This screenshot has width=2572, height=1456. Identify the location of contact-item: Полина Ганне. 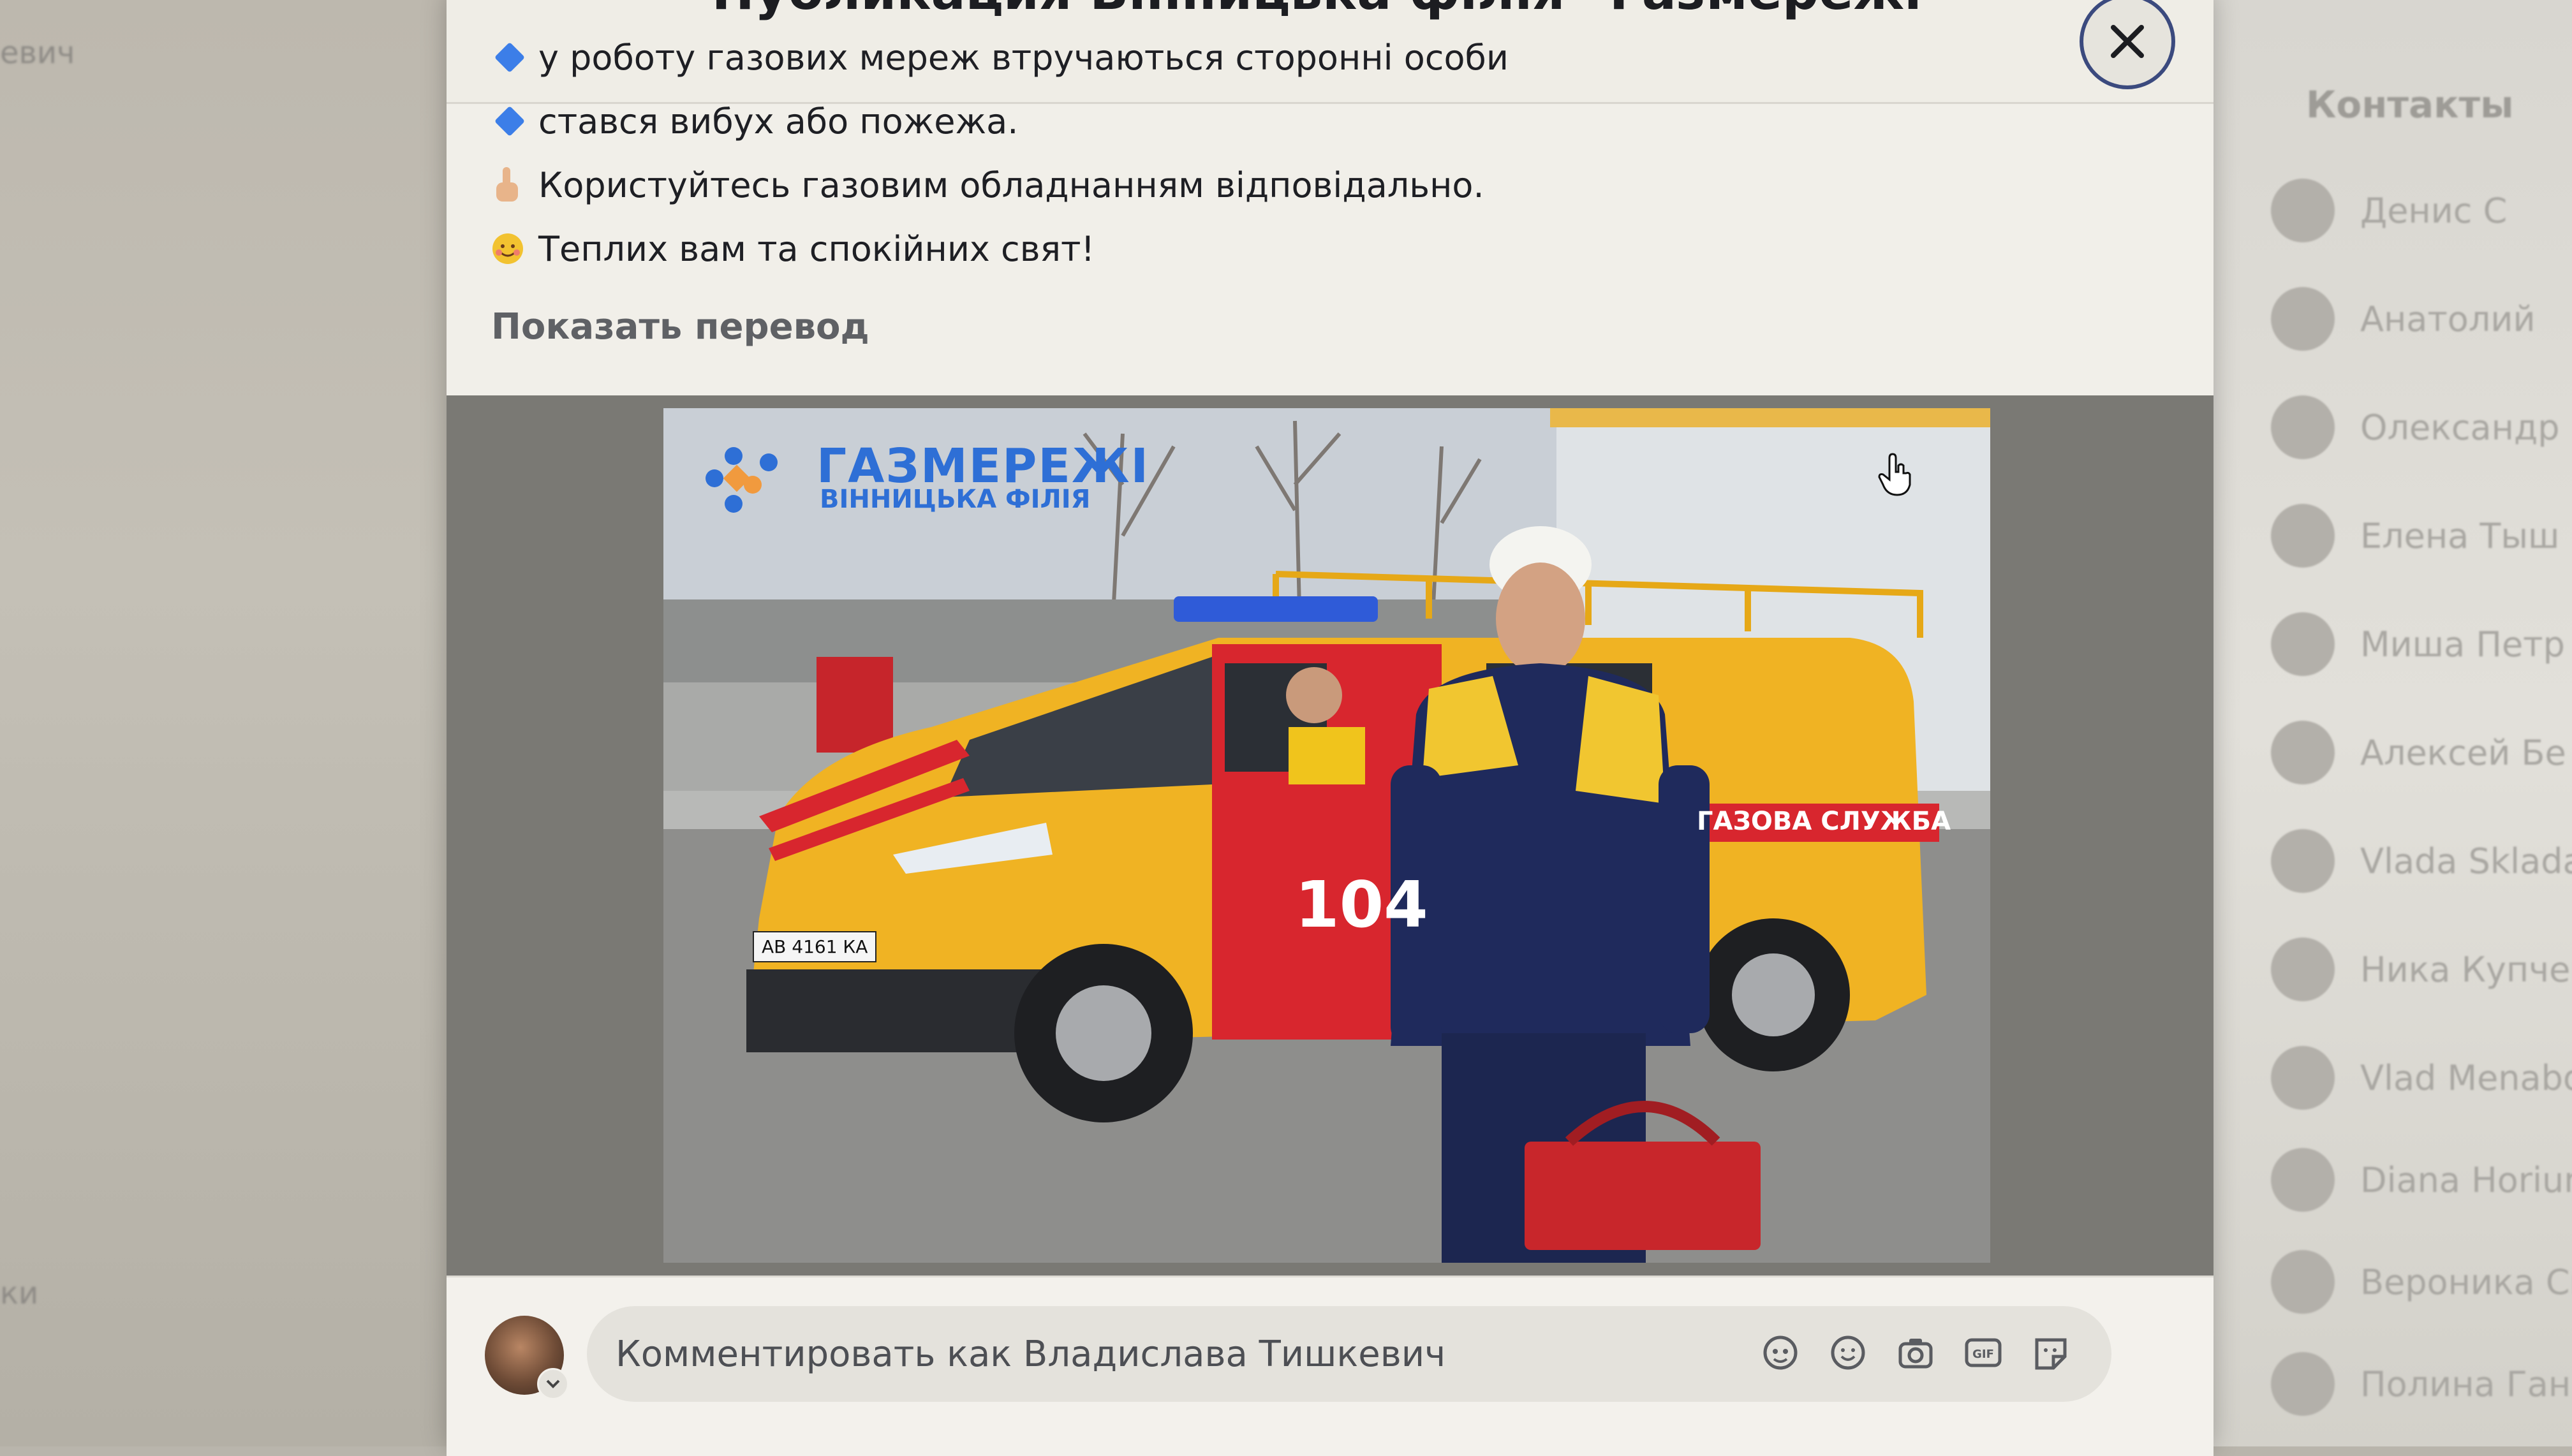
(2421, 1384).